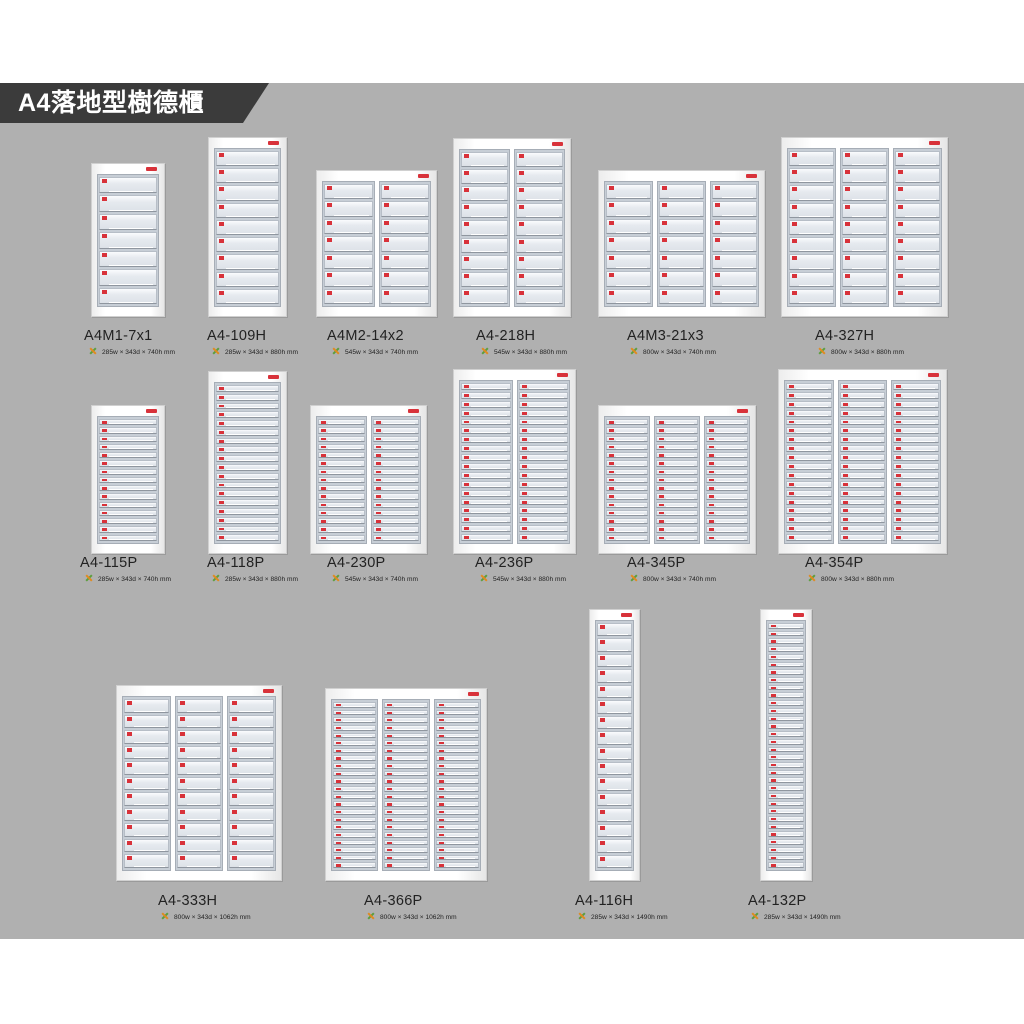  What do you see at coordinates (673, 579) in the screenshot?
I see `dimensions-label: 800w × 343d × 740h mm` at bounding box center [673, 579].